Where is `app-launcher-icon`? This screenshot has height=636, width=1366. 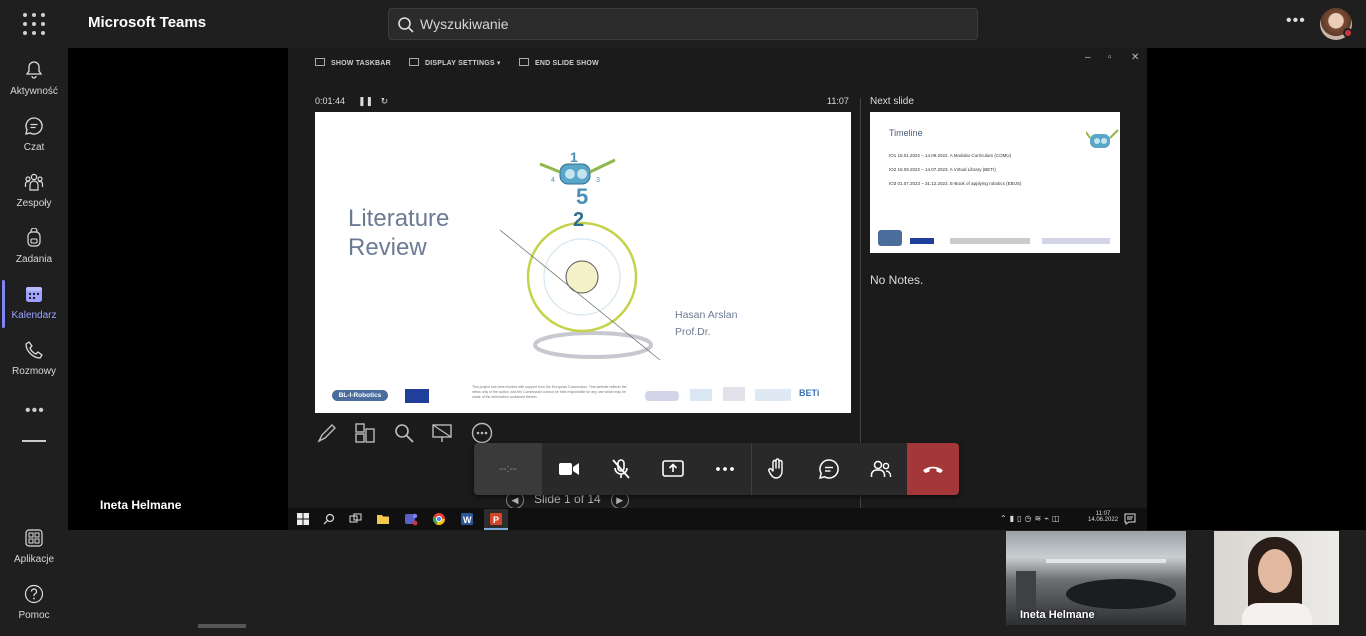
app-launcher-icon is located at coordinates (34, 24).